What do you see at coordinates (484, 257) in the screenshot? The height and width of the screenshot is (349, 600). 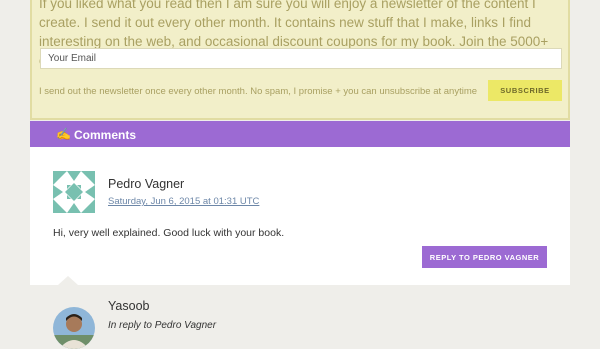 I see `reply-button: REPLY TO PEDRO VAGNER` at bounding box center [484, 257].